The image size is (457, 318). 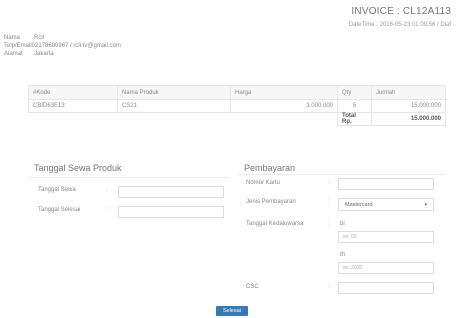 I want to click on card-number-colon: :, so click(x=329, y=183).